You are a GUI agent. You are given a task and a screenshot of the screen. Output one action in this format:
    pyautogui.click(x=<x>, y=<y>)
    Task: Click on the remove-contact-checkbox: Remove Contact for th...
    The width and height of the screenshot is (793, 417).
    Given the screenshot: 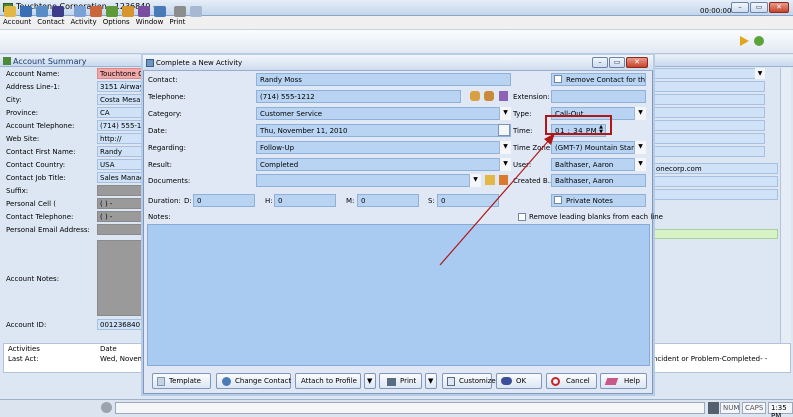 What is the action you would take?
    pyautogui.click(x=598, y=79)
    